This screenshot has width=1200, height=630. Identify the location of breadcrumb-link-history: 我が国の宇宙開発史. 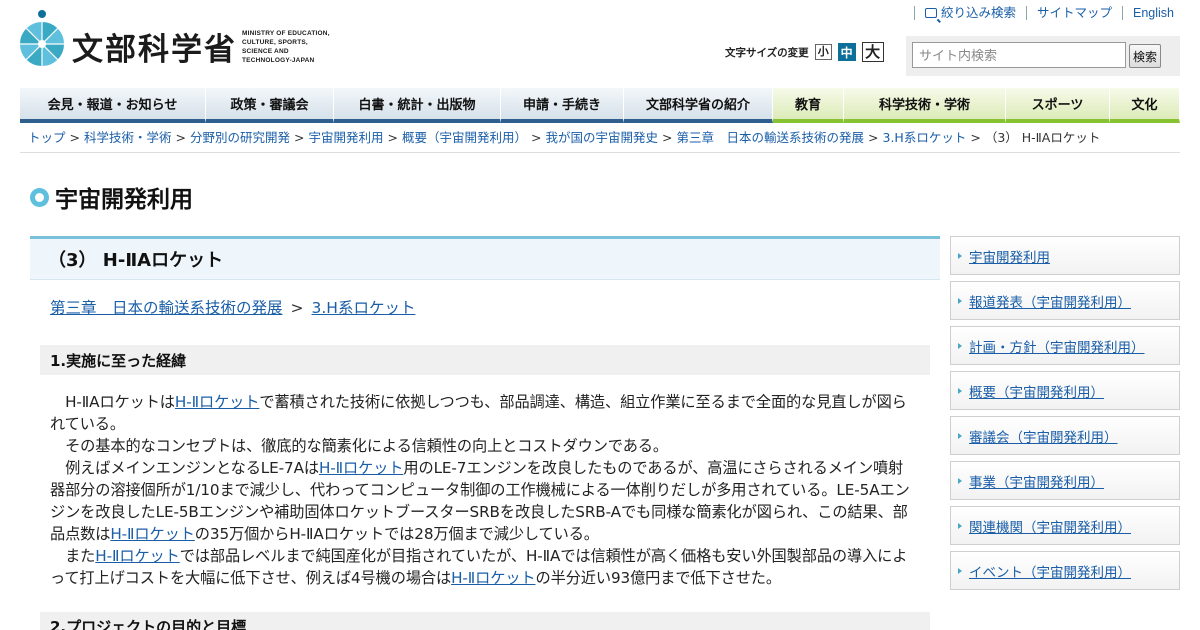
(602, 137).